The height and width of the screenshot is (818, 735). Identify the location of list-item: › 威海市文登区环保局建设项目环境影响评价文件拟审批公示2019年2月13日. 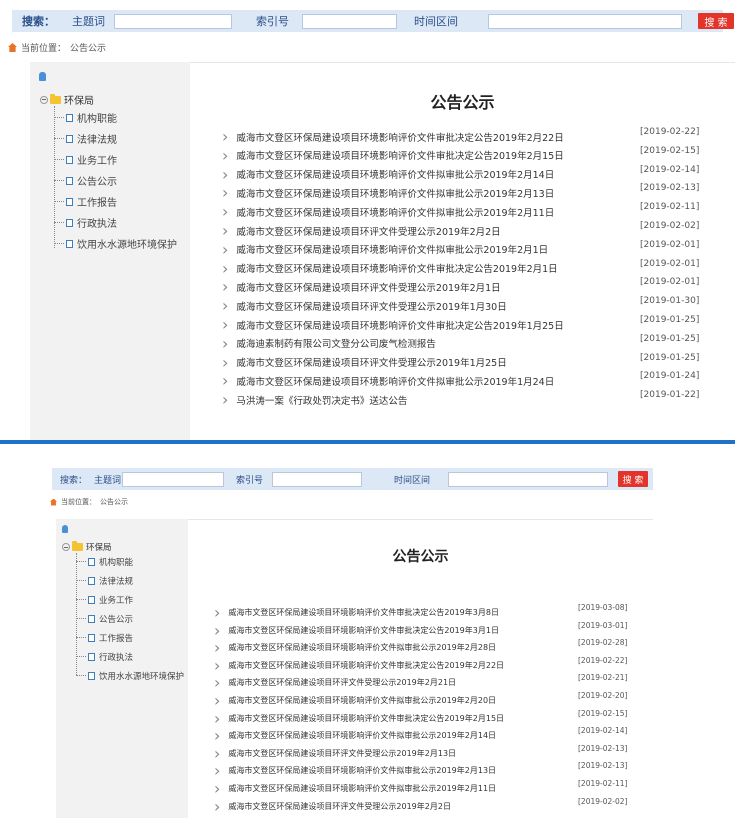
(355, 770).